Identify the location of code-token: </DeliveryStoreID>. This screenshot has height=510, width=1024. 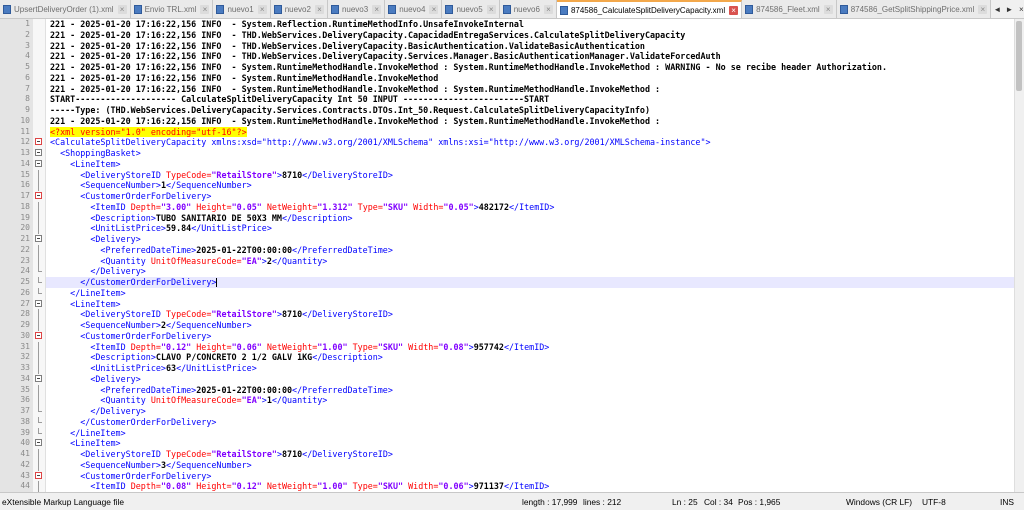
(347, 174).